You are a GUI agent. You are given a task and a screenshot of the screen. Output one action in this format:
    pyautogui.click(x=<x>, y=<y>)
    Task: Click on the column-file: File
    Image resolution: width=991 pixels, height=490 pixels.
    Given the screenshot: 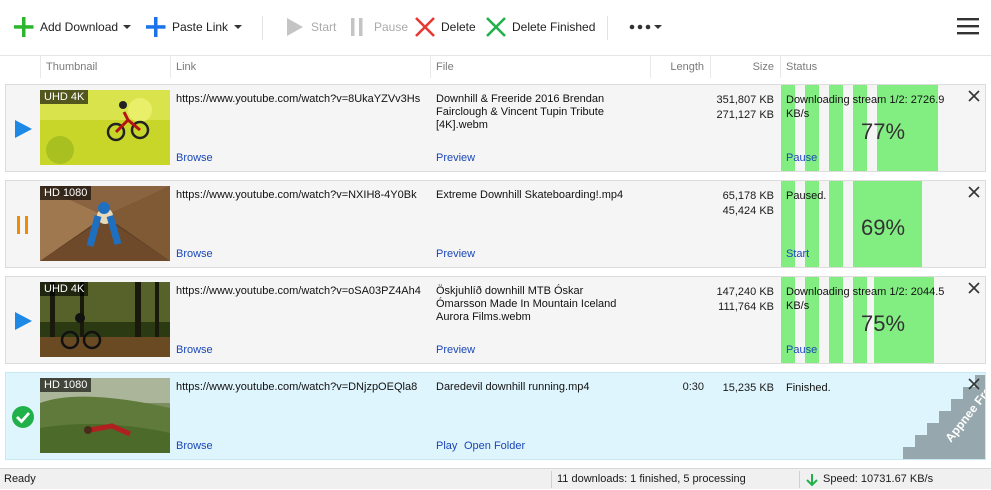 What is the action you would take?
    pyautogui.click(x=540, y=67)
    